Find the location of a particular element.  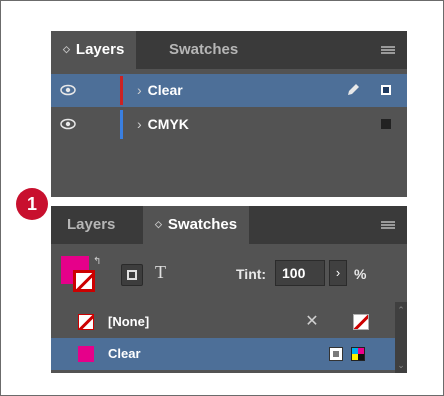

tint-slider-button: › is located at coordinates (338, 273).